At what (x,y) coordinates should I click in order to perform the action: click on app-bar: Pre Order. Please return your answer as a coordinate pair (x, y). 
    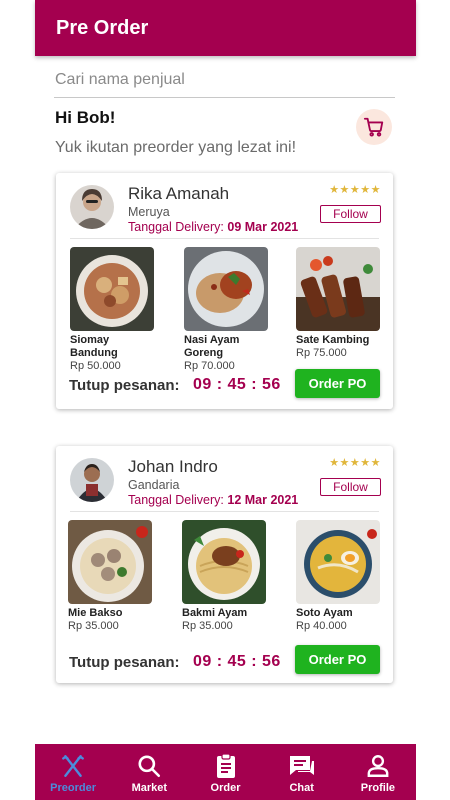
    Looking at the image, I should click on (225, 28).